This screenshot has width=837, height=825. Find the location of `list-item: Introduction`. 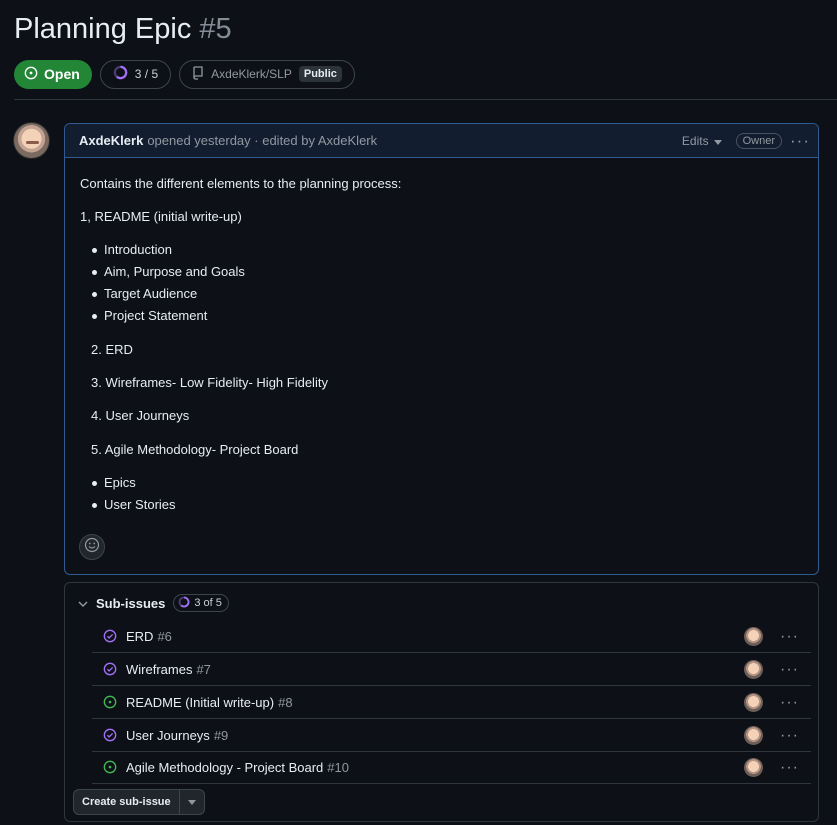

list-item: Introduction is located at coordinates (132, 249).